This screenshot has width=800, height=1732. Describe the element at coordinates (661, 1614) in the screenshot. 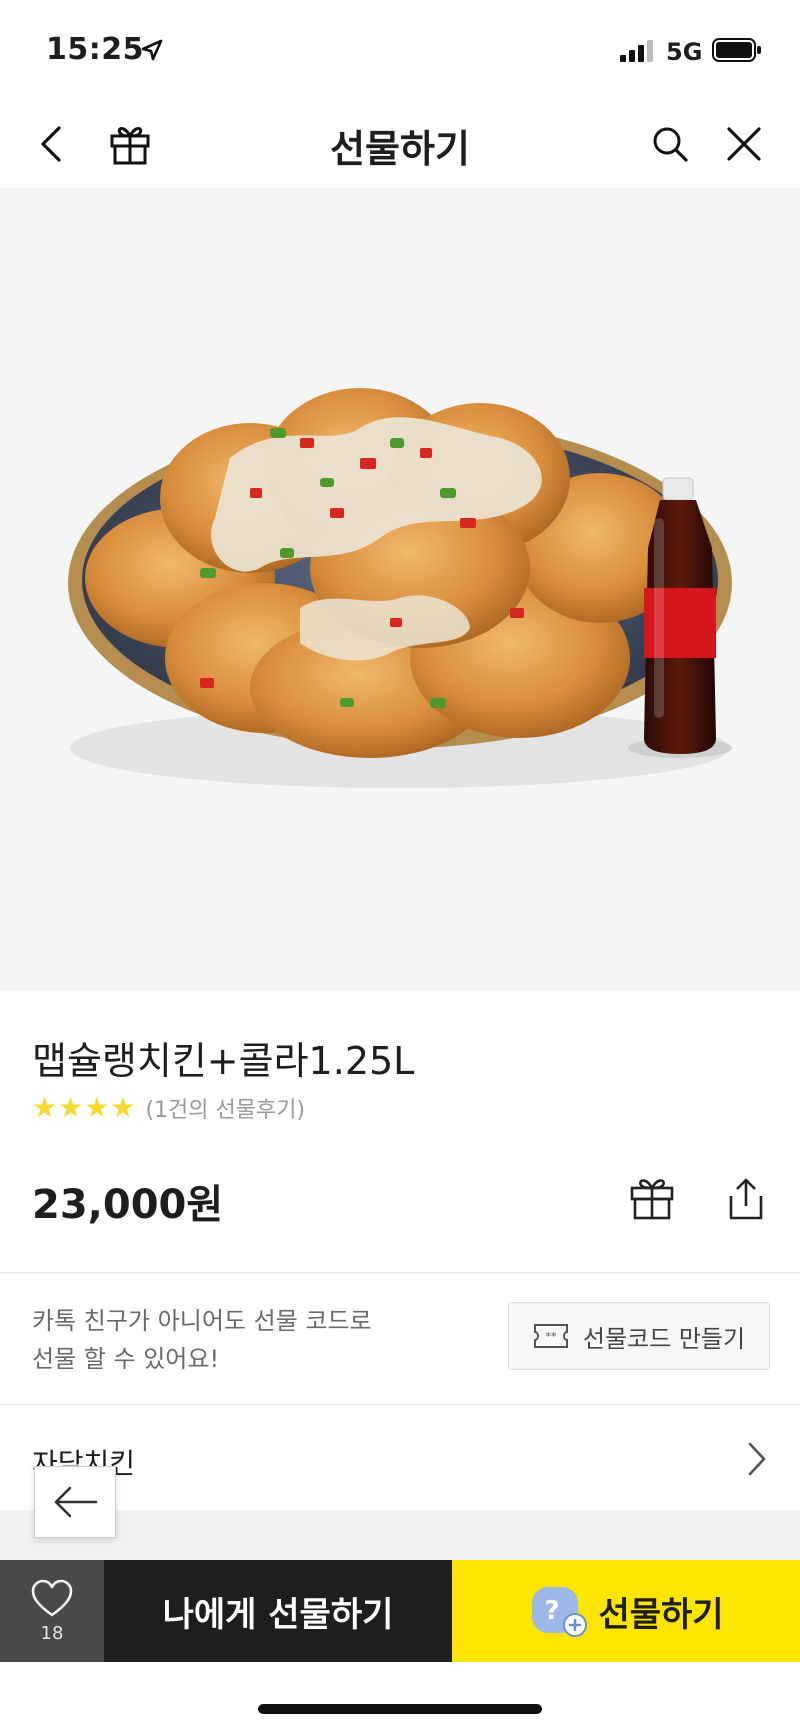

I see `send-gift-label: 선물하기` at that location.